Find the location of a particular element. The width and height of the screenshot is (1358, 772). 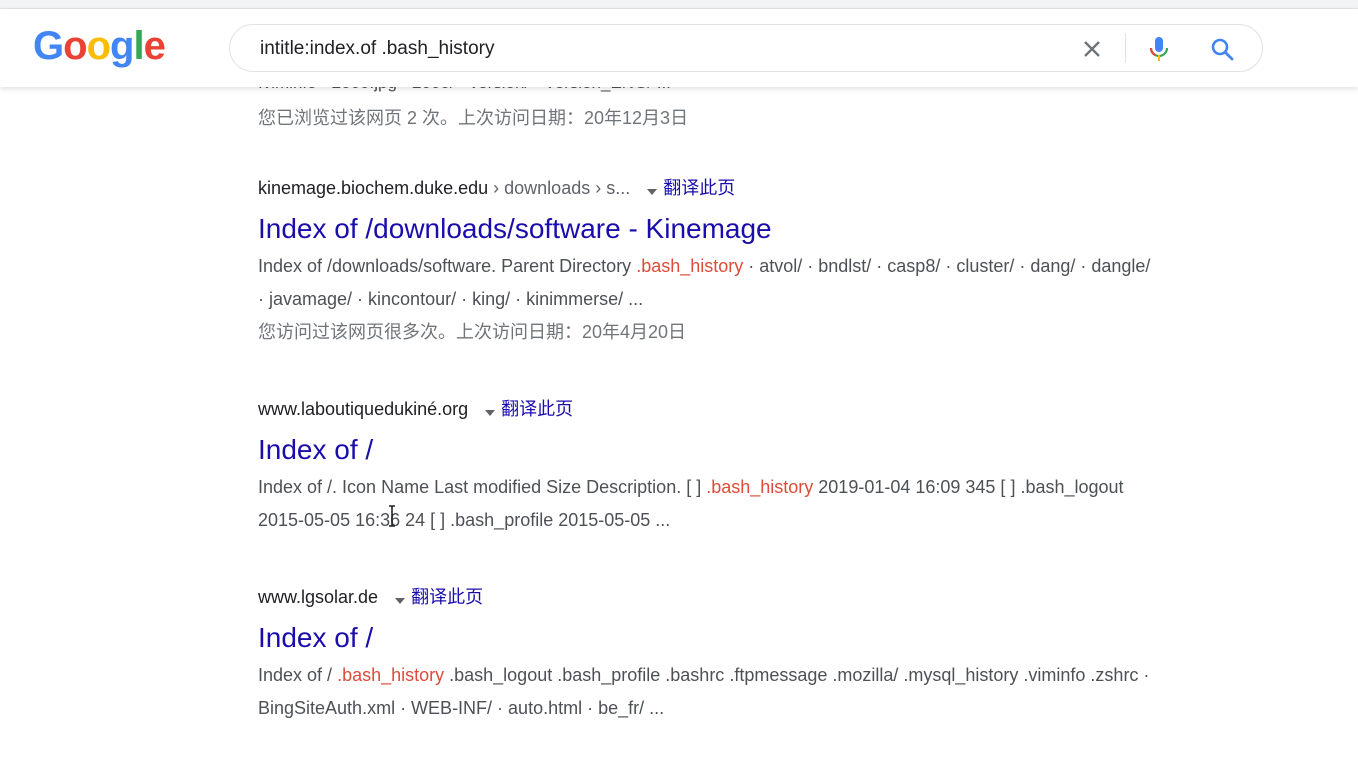

visited-note: 您访问过该网页很多次。上次访问日期：20年4月20日 is located at coordinates (472, 332).